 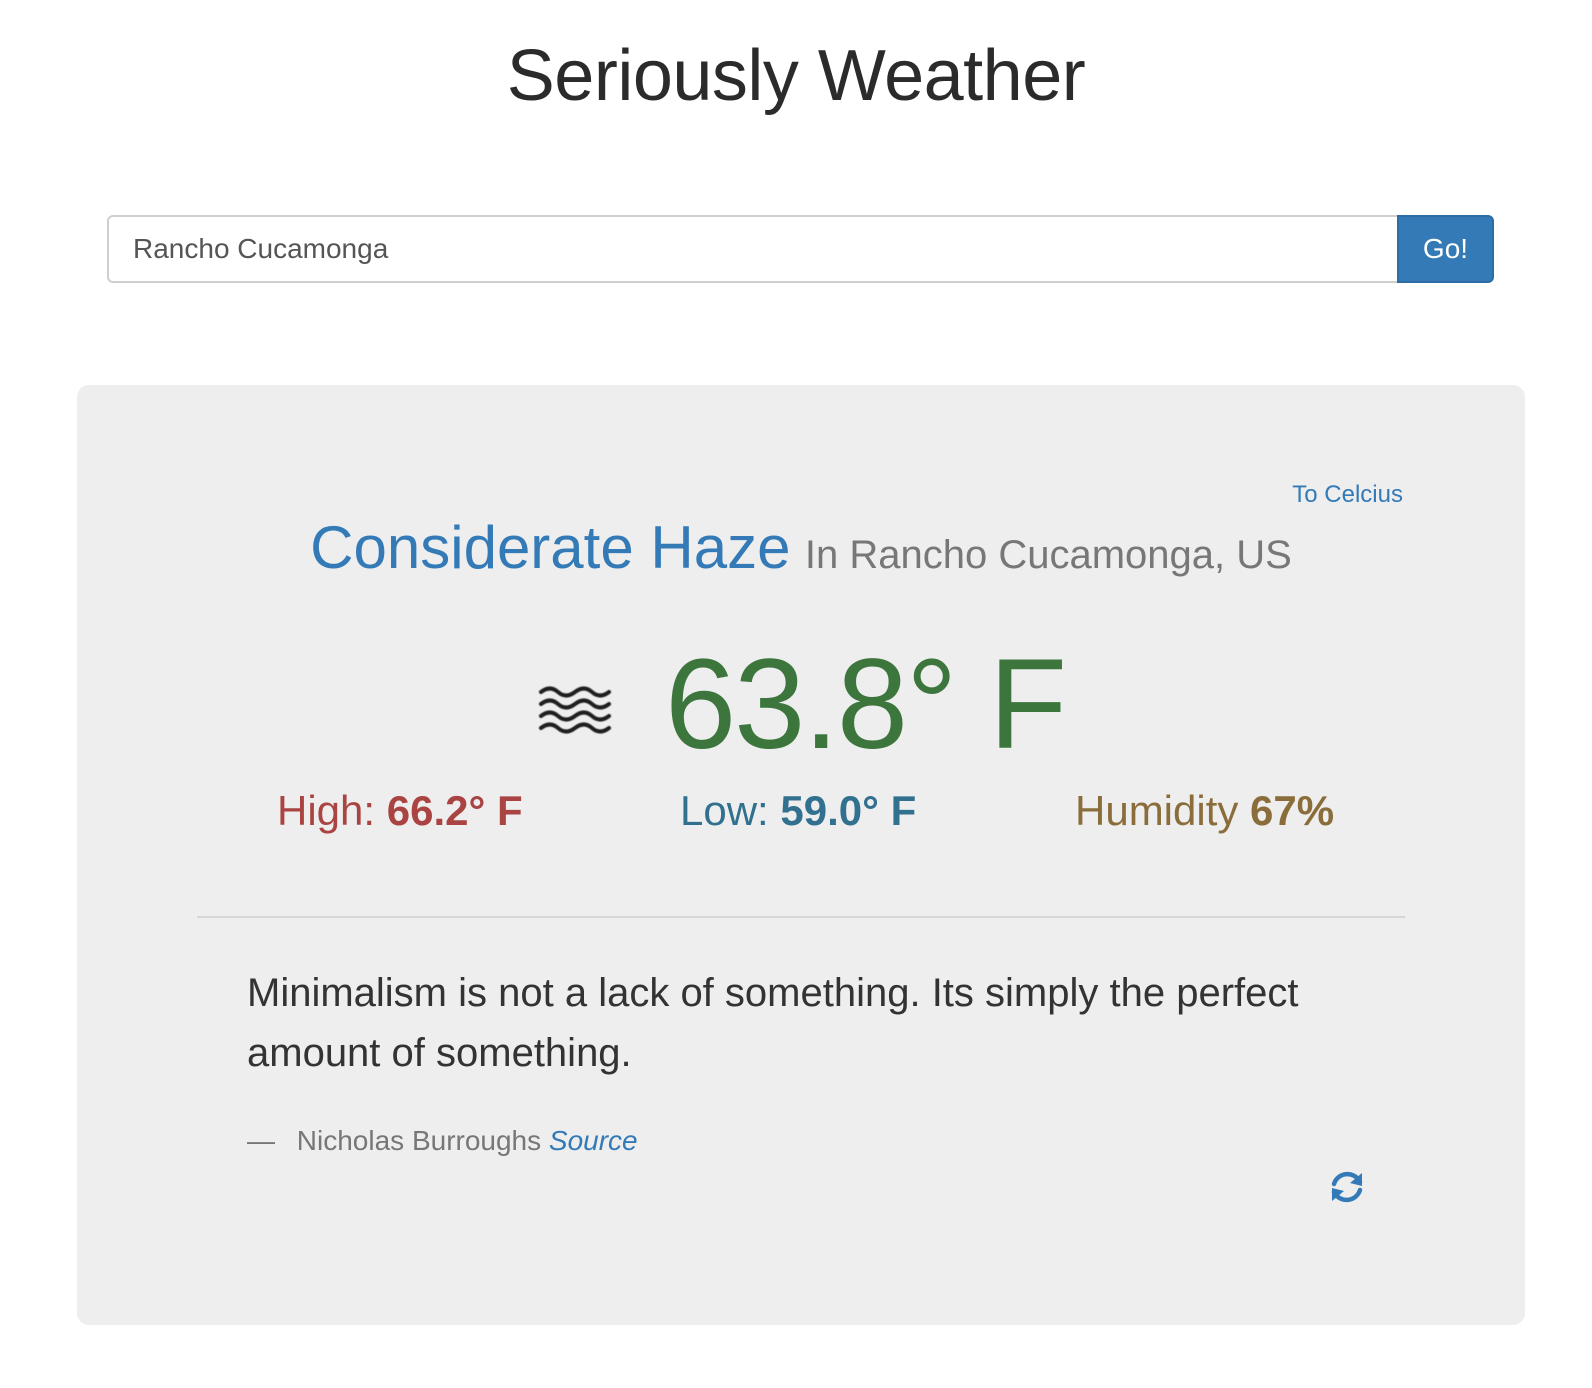 What do you see at coordinates (454, 810) in the screenshot?
I see `high-value: 66.2° F` at bounding box center [454, 810].